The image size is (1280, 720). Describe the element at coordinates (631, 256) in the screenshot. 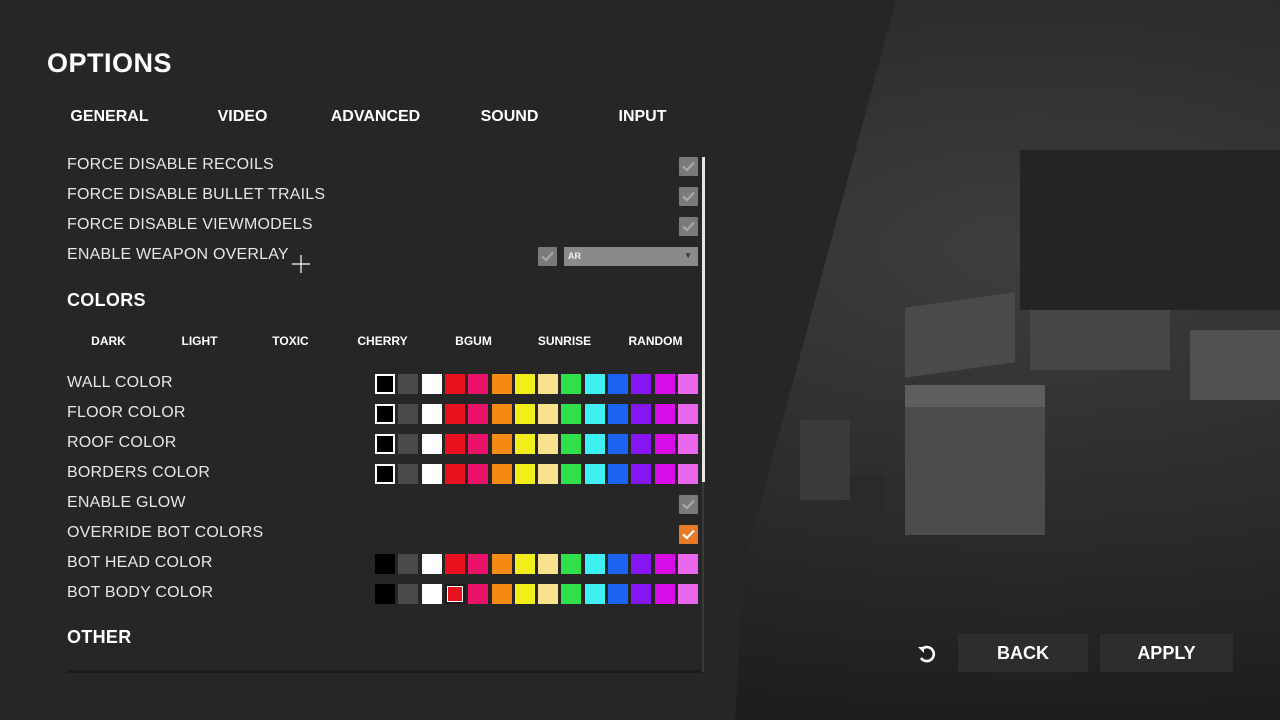

I see `weapon-overlay-dropdown: AR ▼` at that location.